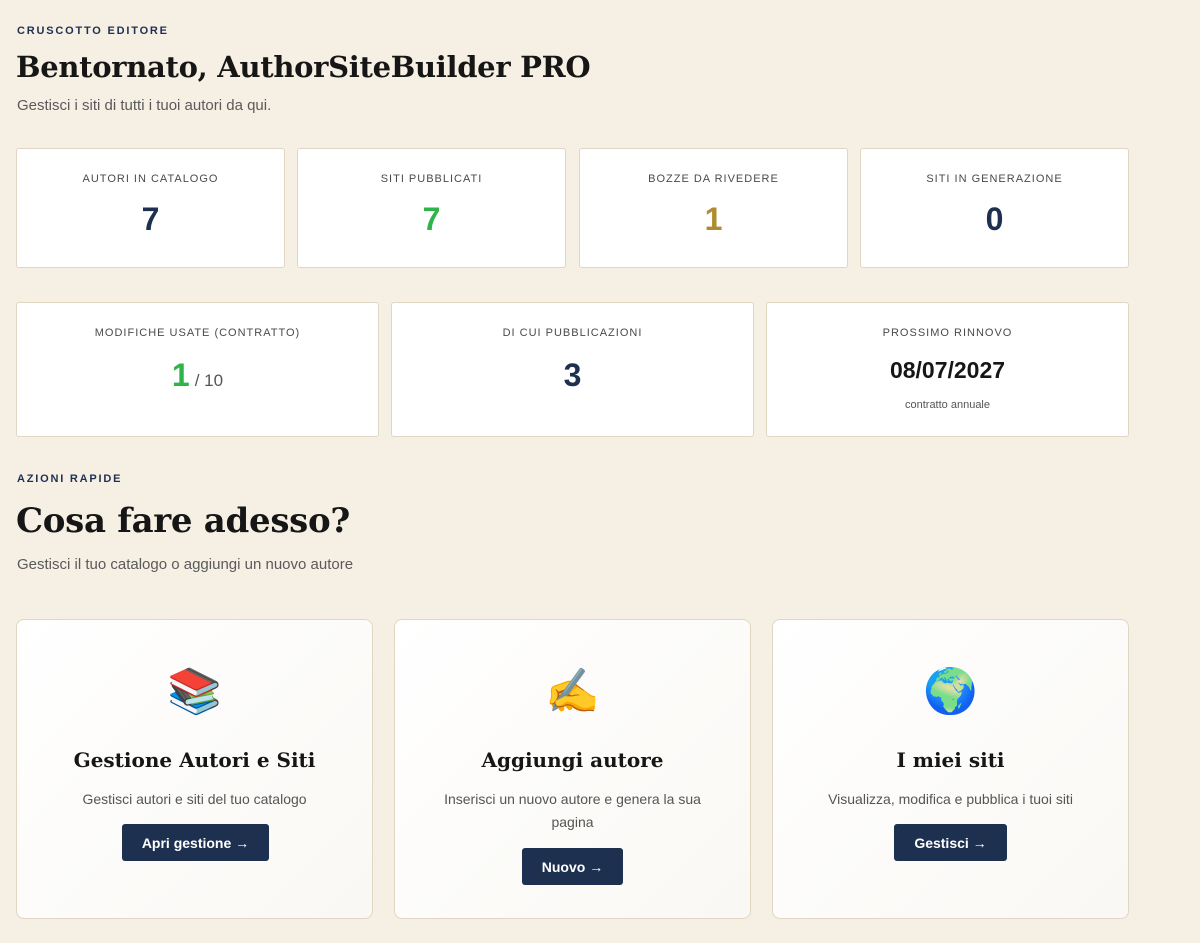 The height and width of the screenshot is (943, 1200). What do you see at coordinates (431, 179) in the screenshot?
I see `stat-label: SITI PUBBLICATI` at bounding box center [431, 179].